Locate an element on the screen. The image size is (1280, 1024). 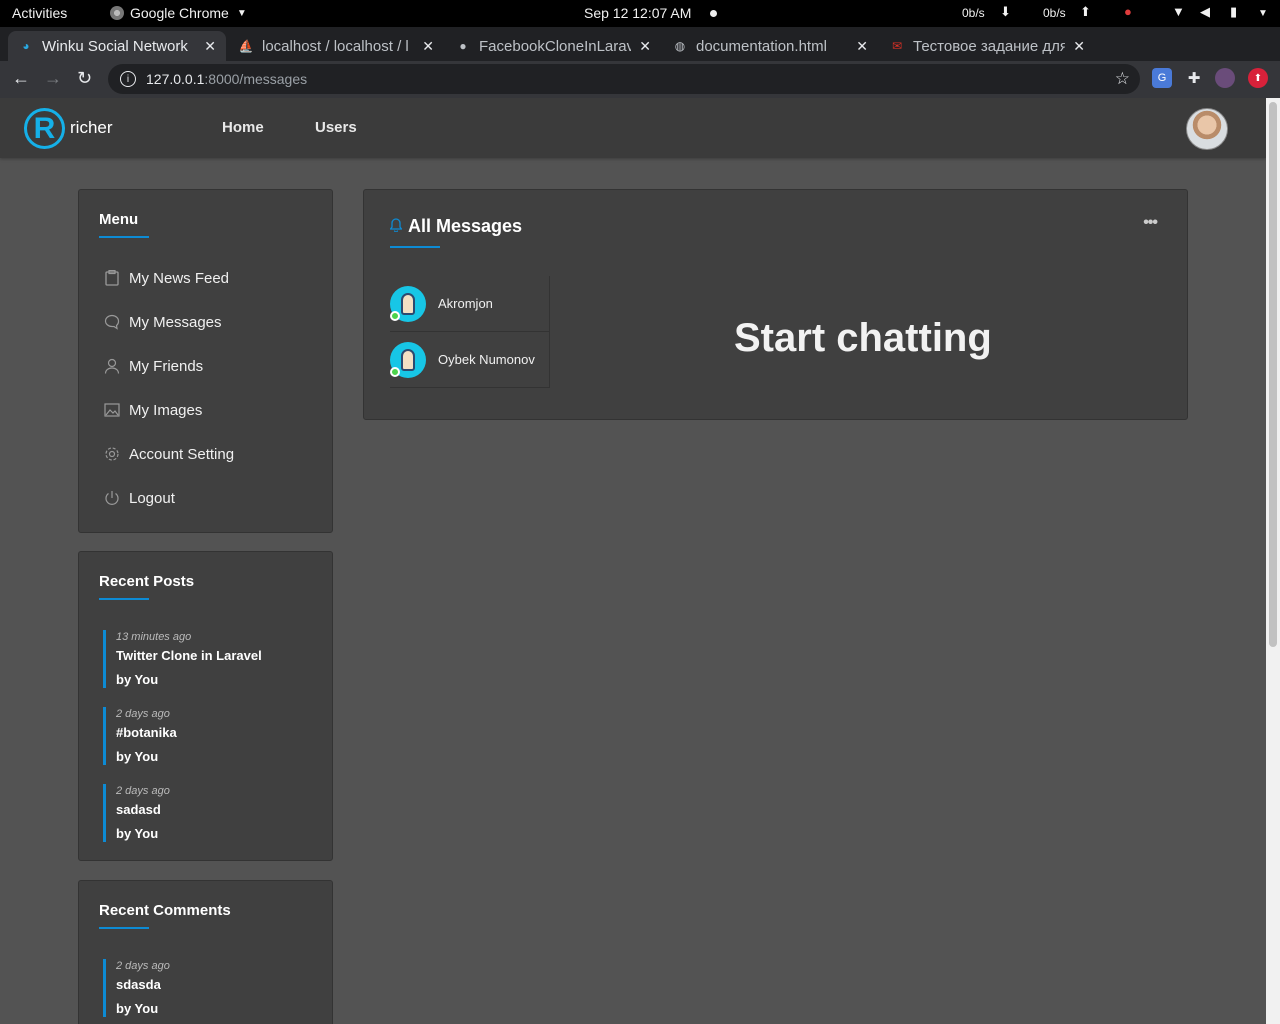
url-host: 127.0.0.1 is located at coordinates (175, 79).